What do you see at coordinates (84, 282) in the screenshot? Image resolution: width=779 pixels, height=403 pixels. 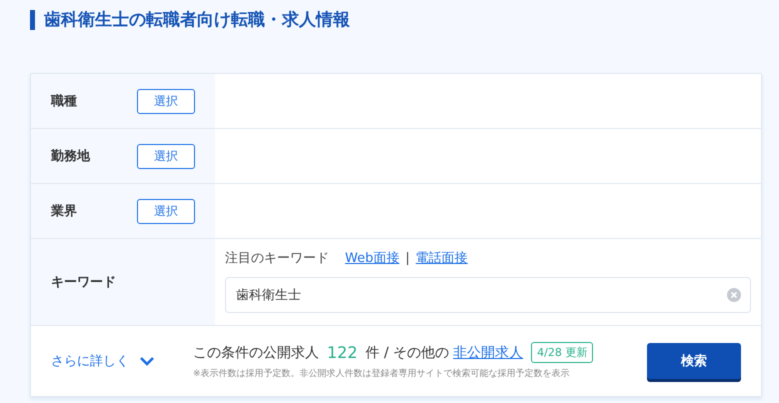 I see `keyword-label: キーワード` at bounding box center [84, 282].